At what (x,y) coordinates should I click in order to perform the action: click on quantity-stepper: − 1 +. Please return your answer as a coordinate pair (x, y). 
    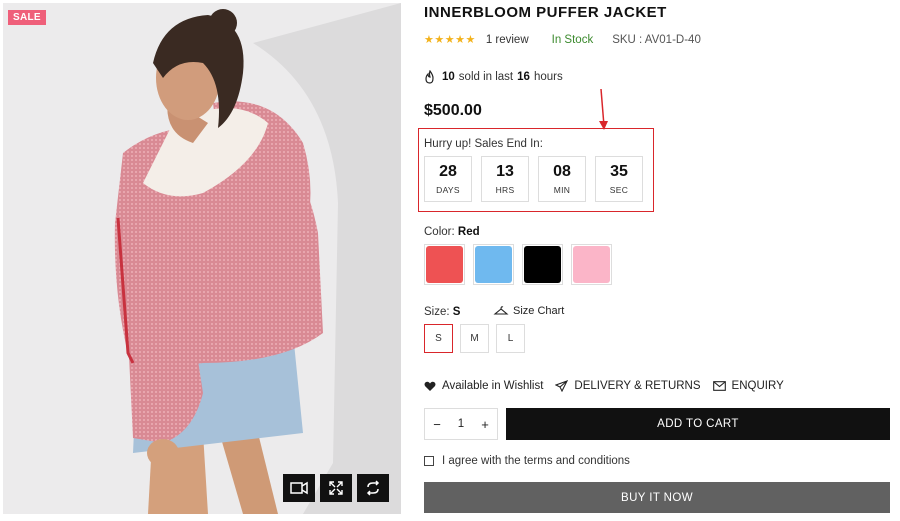
    Looking at the image, I should click on (461, 424).